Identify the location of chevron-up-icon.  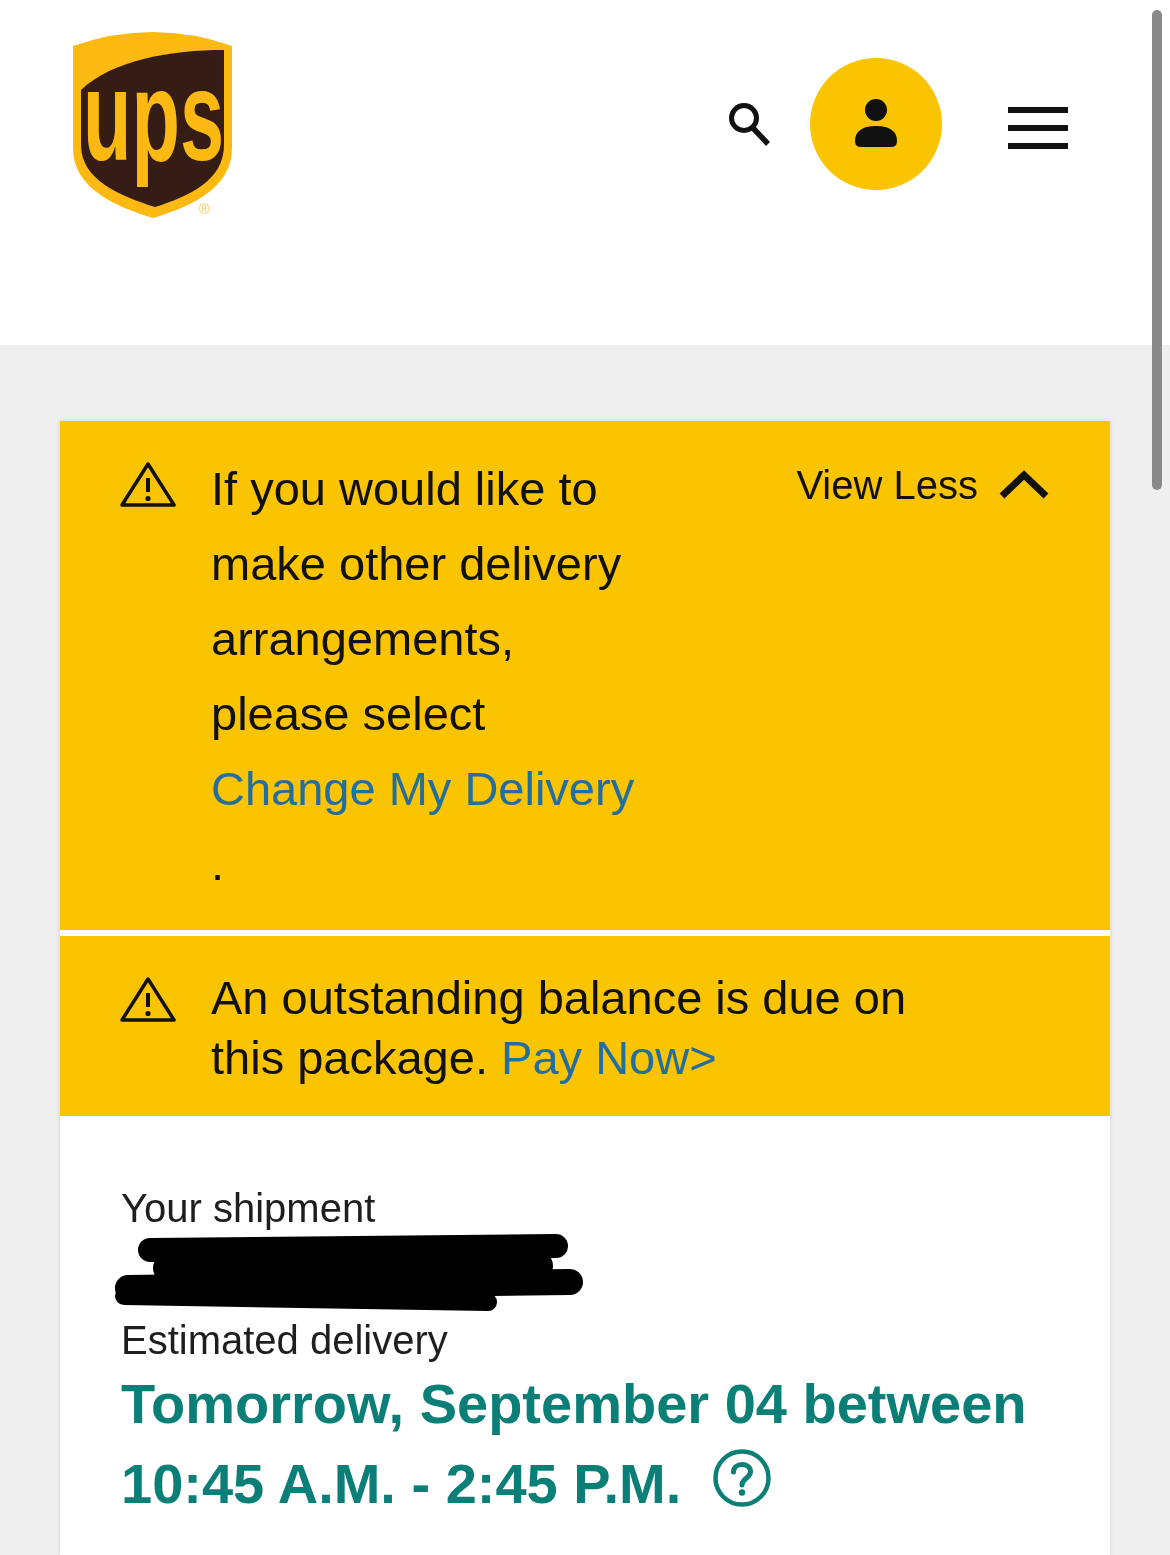
(1024, 485).